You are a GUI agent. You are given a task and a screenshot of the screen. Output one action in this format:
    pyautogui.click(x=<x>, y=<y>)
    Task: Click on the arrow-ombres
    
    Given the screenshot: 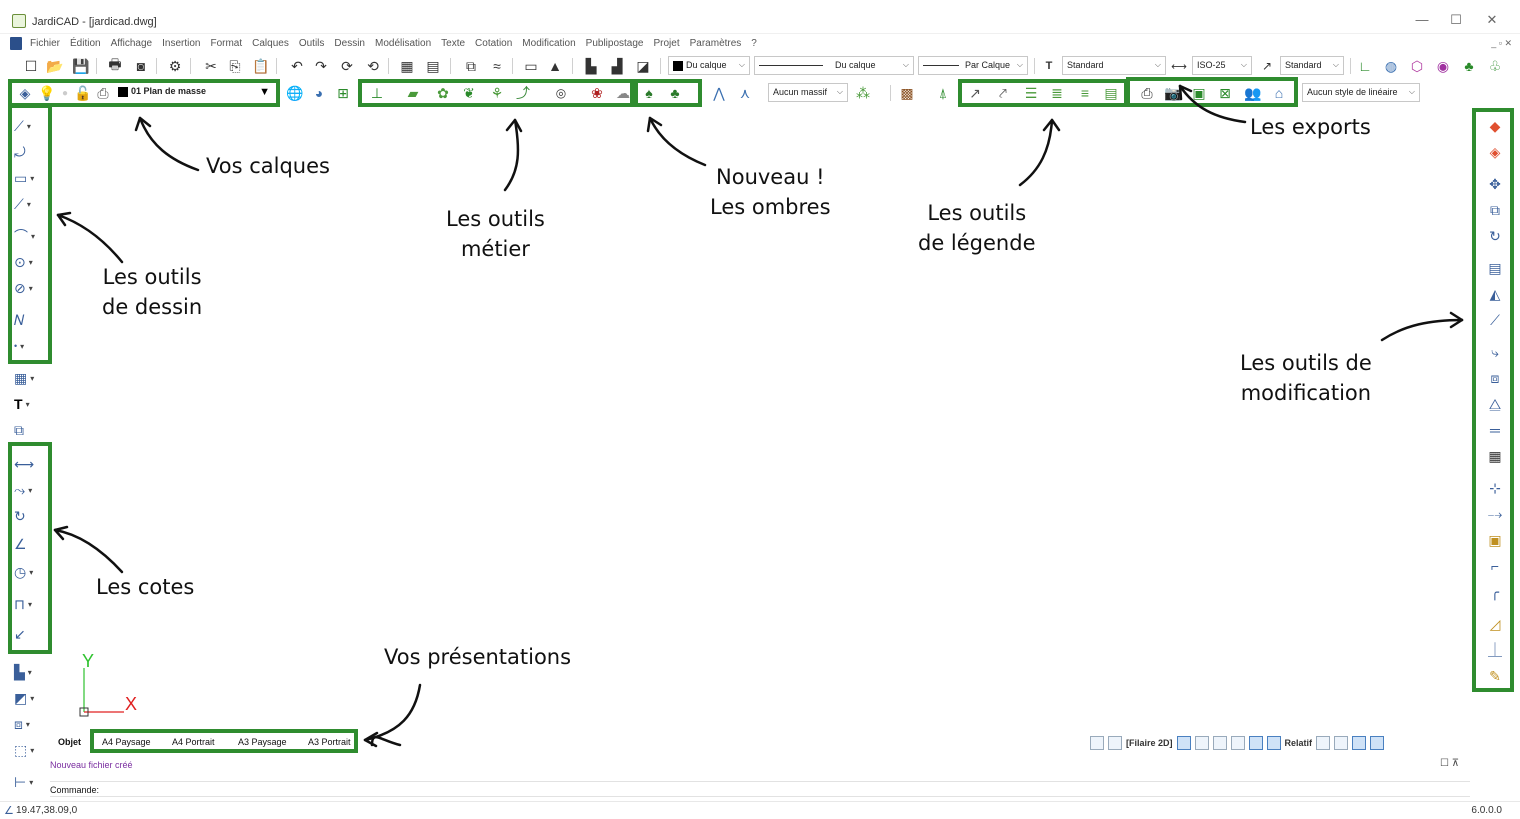 What is the action you would take?
    pyautogui.click(x=677, y=141)
    